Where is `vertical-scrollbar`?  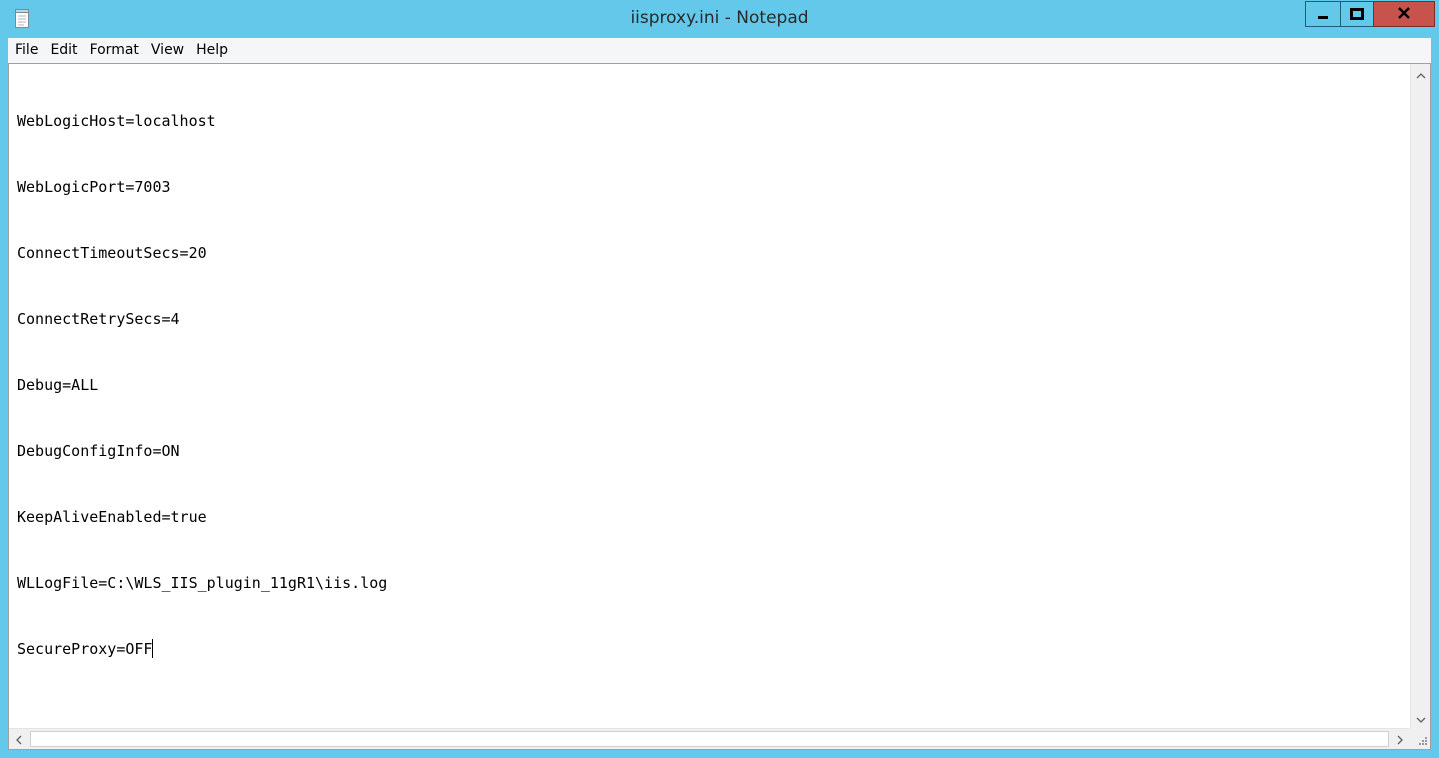
vertical-scrollbar is located at coordinates (1420, 396).